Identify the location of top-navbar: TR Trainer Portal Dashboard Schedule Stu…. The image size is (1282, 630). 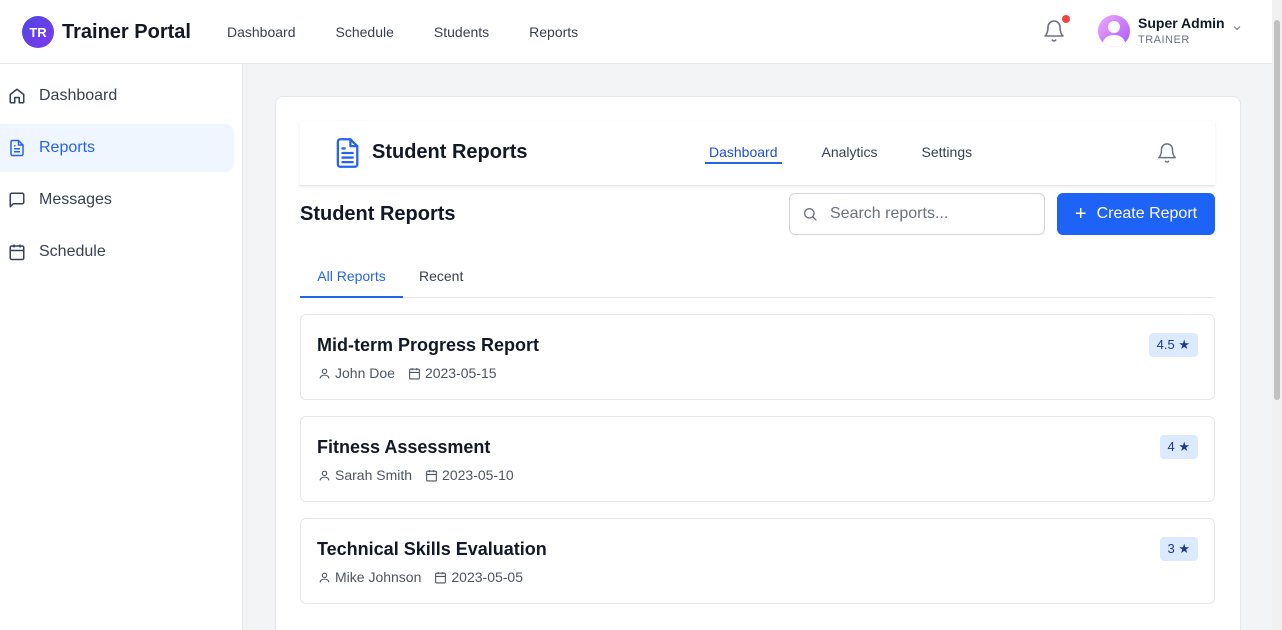
(636, 32).